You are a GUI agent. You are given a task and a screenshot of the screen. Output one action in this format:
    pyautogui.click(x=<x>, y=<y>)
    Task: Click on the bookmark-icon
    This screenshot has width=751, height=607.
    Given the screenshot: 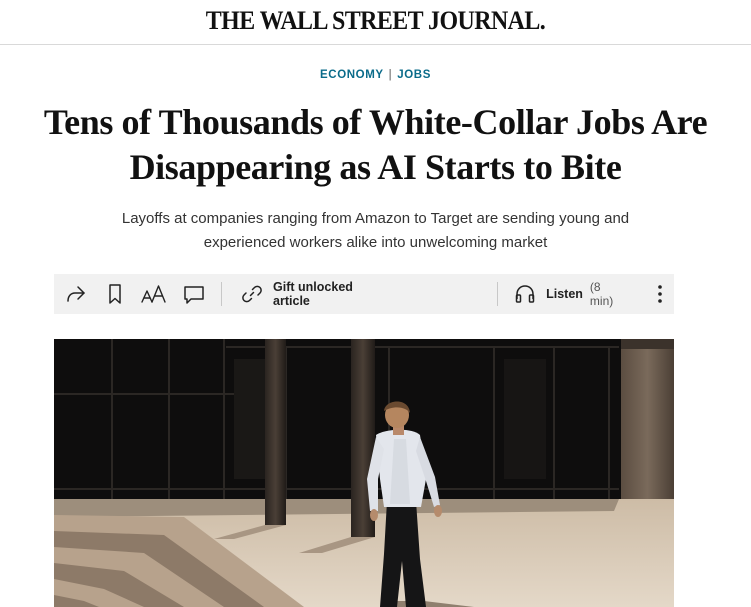 What is the action you would take?
    pyautogui.click(x=114, y=294)
    